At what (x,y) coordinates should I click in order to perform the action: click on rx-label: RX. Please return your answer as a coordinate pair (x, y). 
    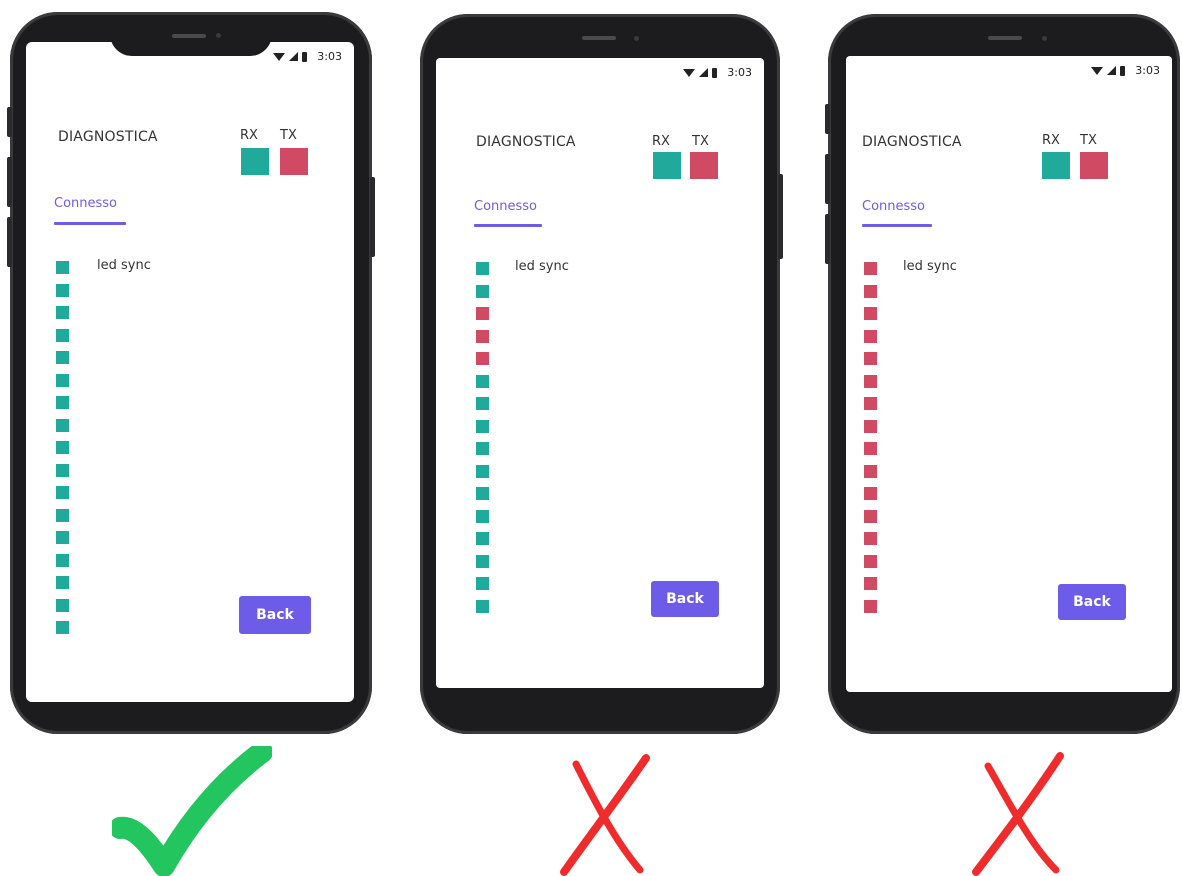
    Looking at the image, I should click on (661, 141).